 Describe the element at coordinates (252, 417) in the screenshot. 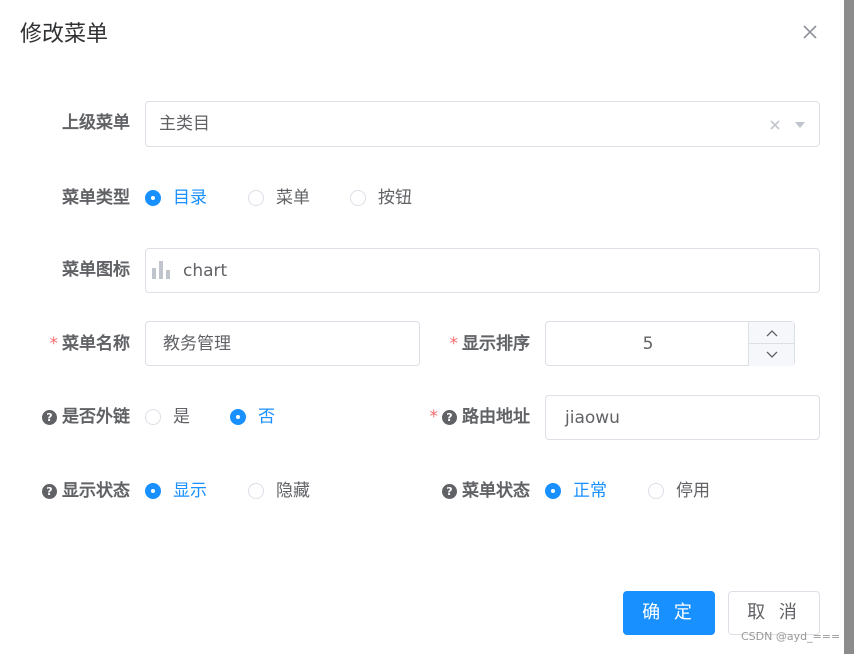

I see `radio-external-no: 否` at that location.